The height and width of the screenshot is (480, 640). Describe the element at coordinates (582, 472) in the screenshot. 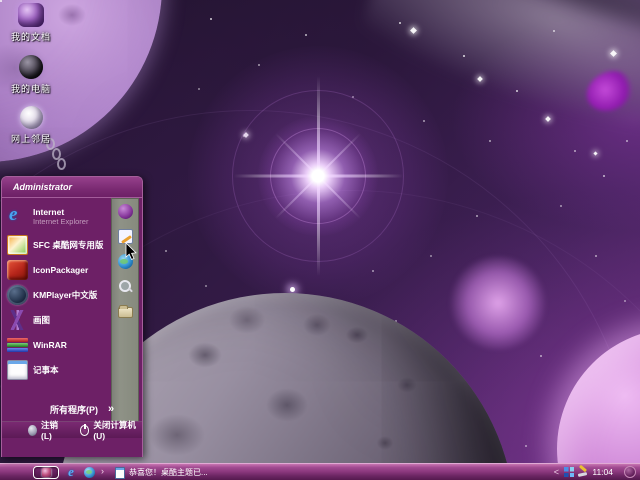

I see `tray-ime-pen-icon` at that location.